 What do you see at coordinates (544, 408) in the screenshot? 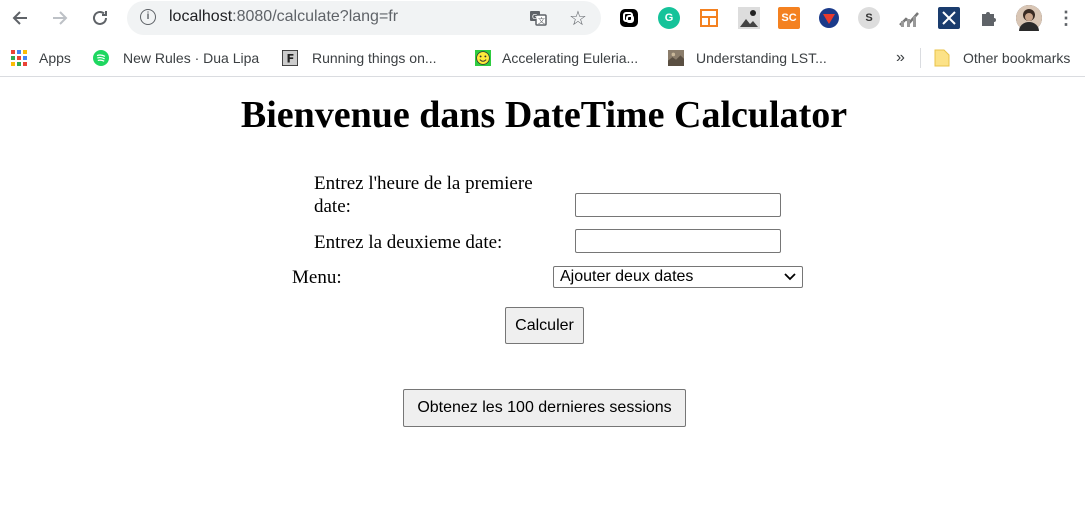
I see `get-sessions-button: Obtenez les 100 dernieres sessions` at bounding box center [544, 408].